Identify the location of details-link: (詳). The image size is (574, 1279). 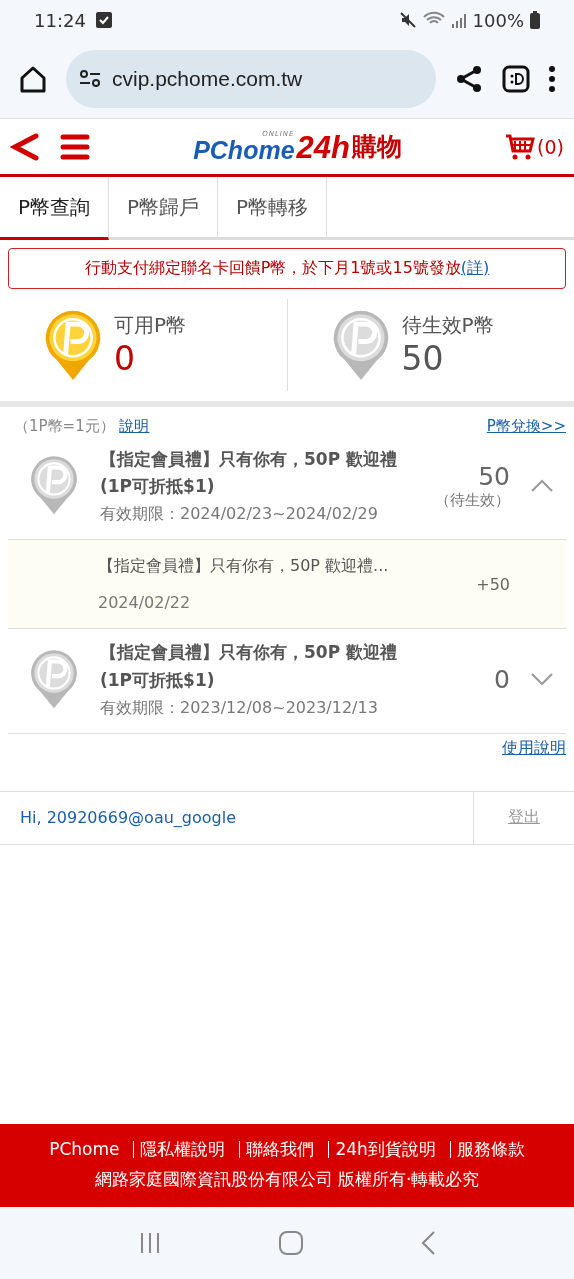
(475, 267).